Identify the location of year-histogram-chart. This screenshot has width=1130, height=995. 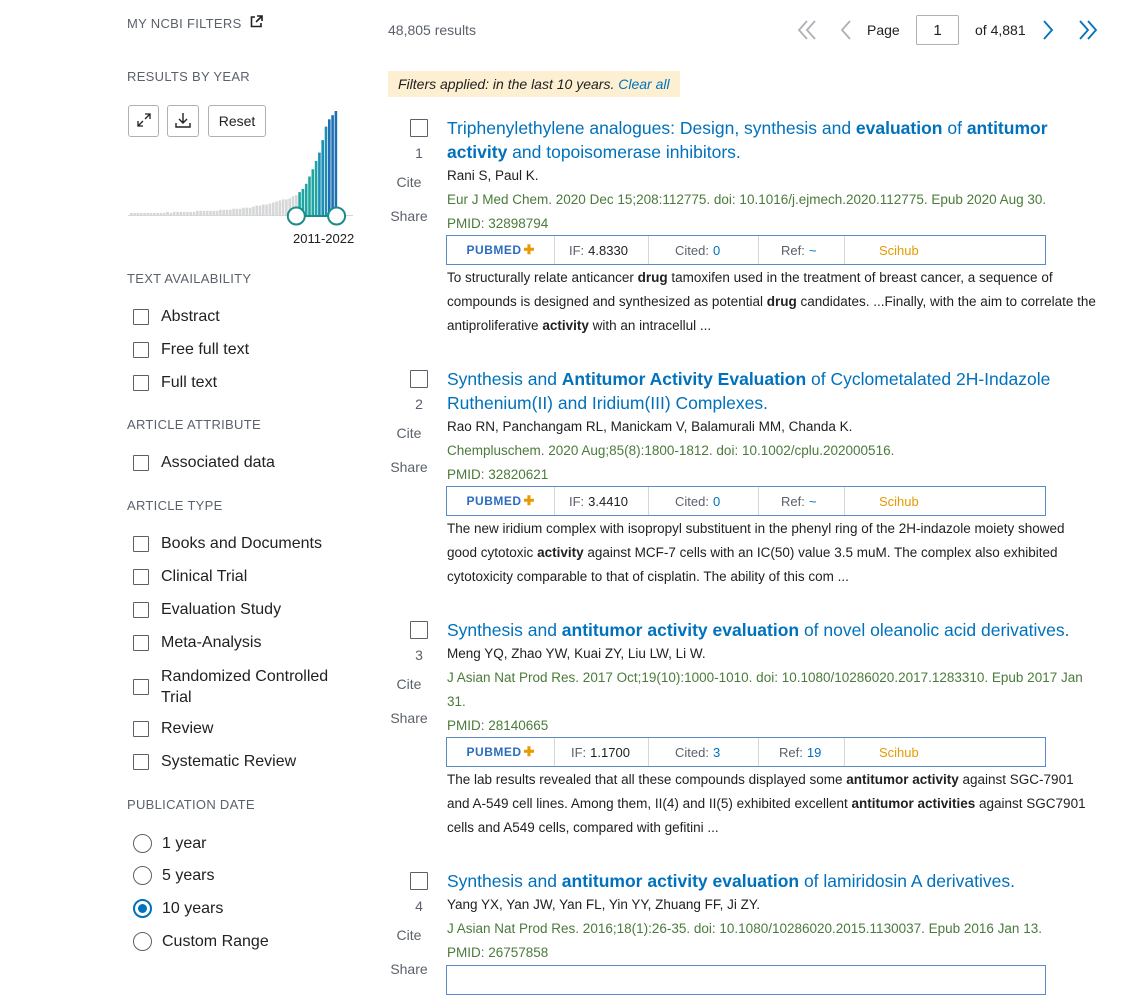
(245, 167).